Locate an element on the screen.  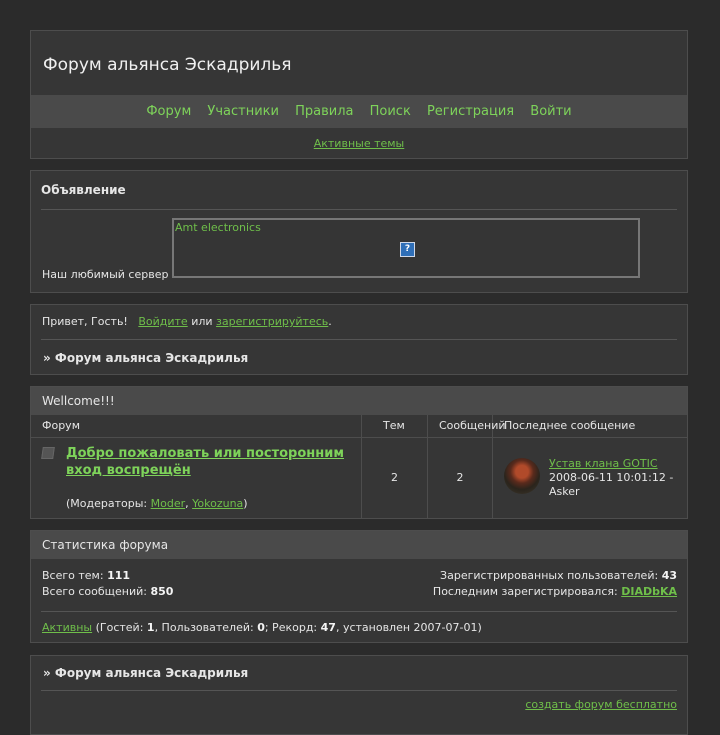
col-forum: Форум is located at coordinates (61, 425).